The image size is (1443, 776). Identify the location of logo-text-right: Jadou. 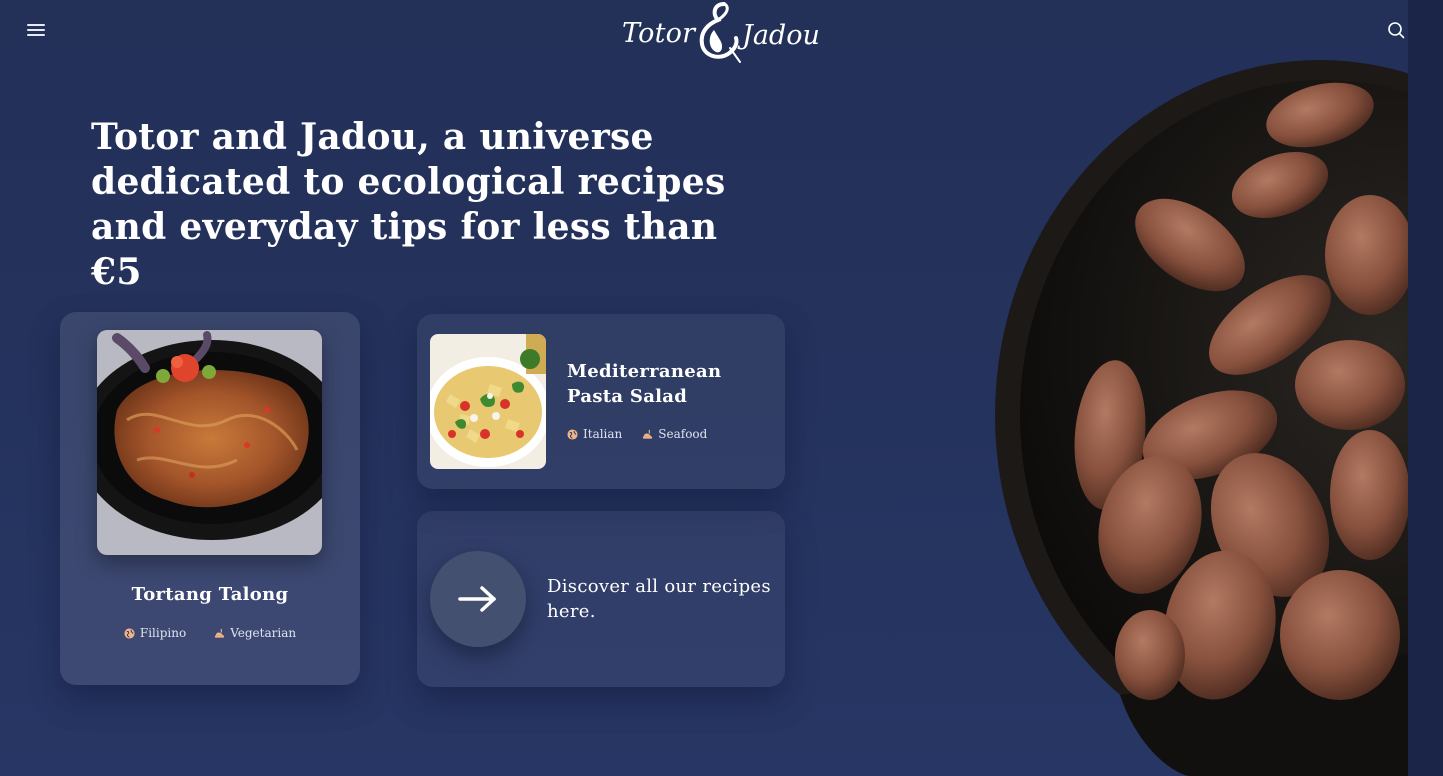
(781, 35).